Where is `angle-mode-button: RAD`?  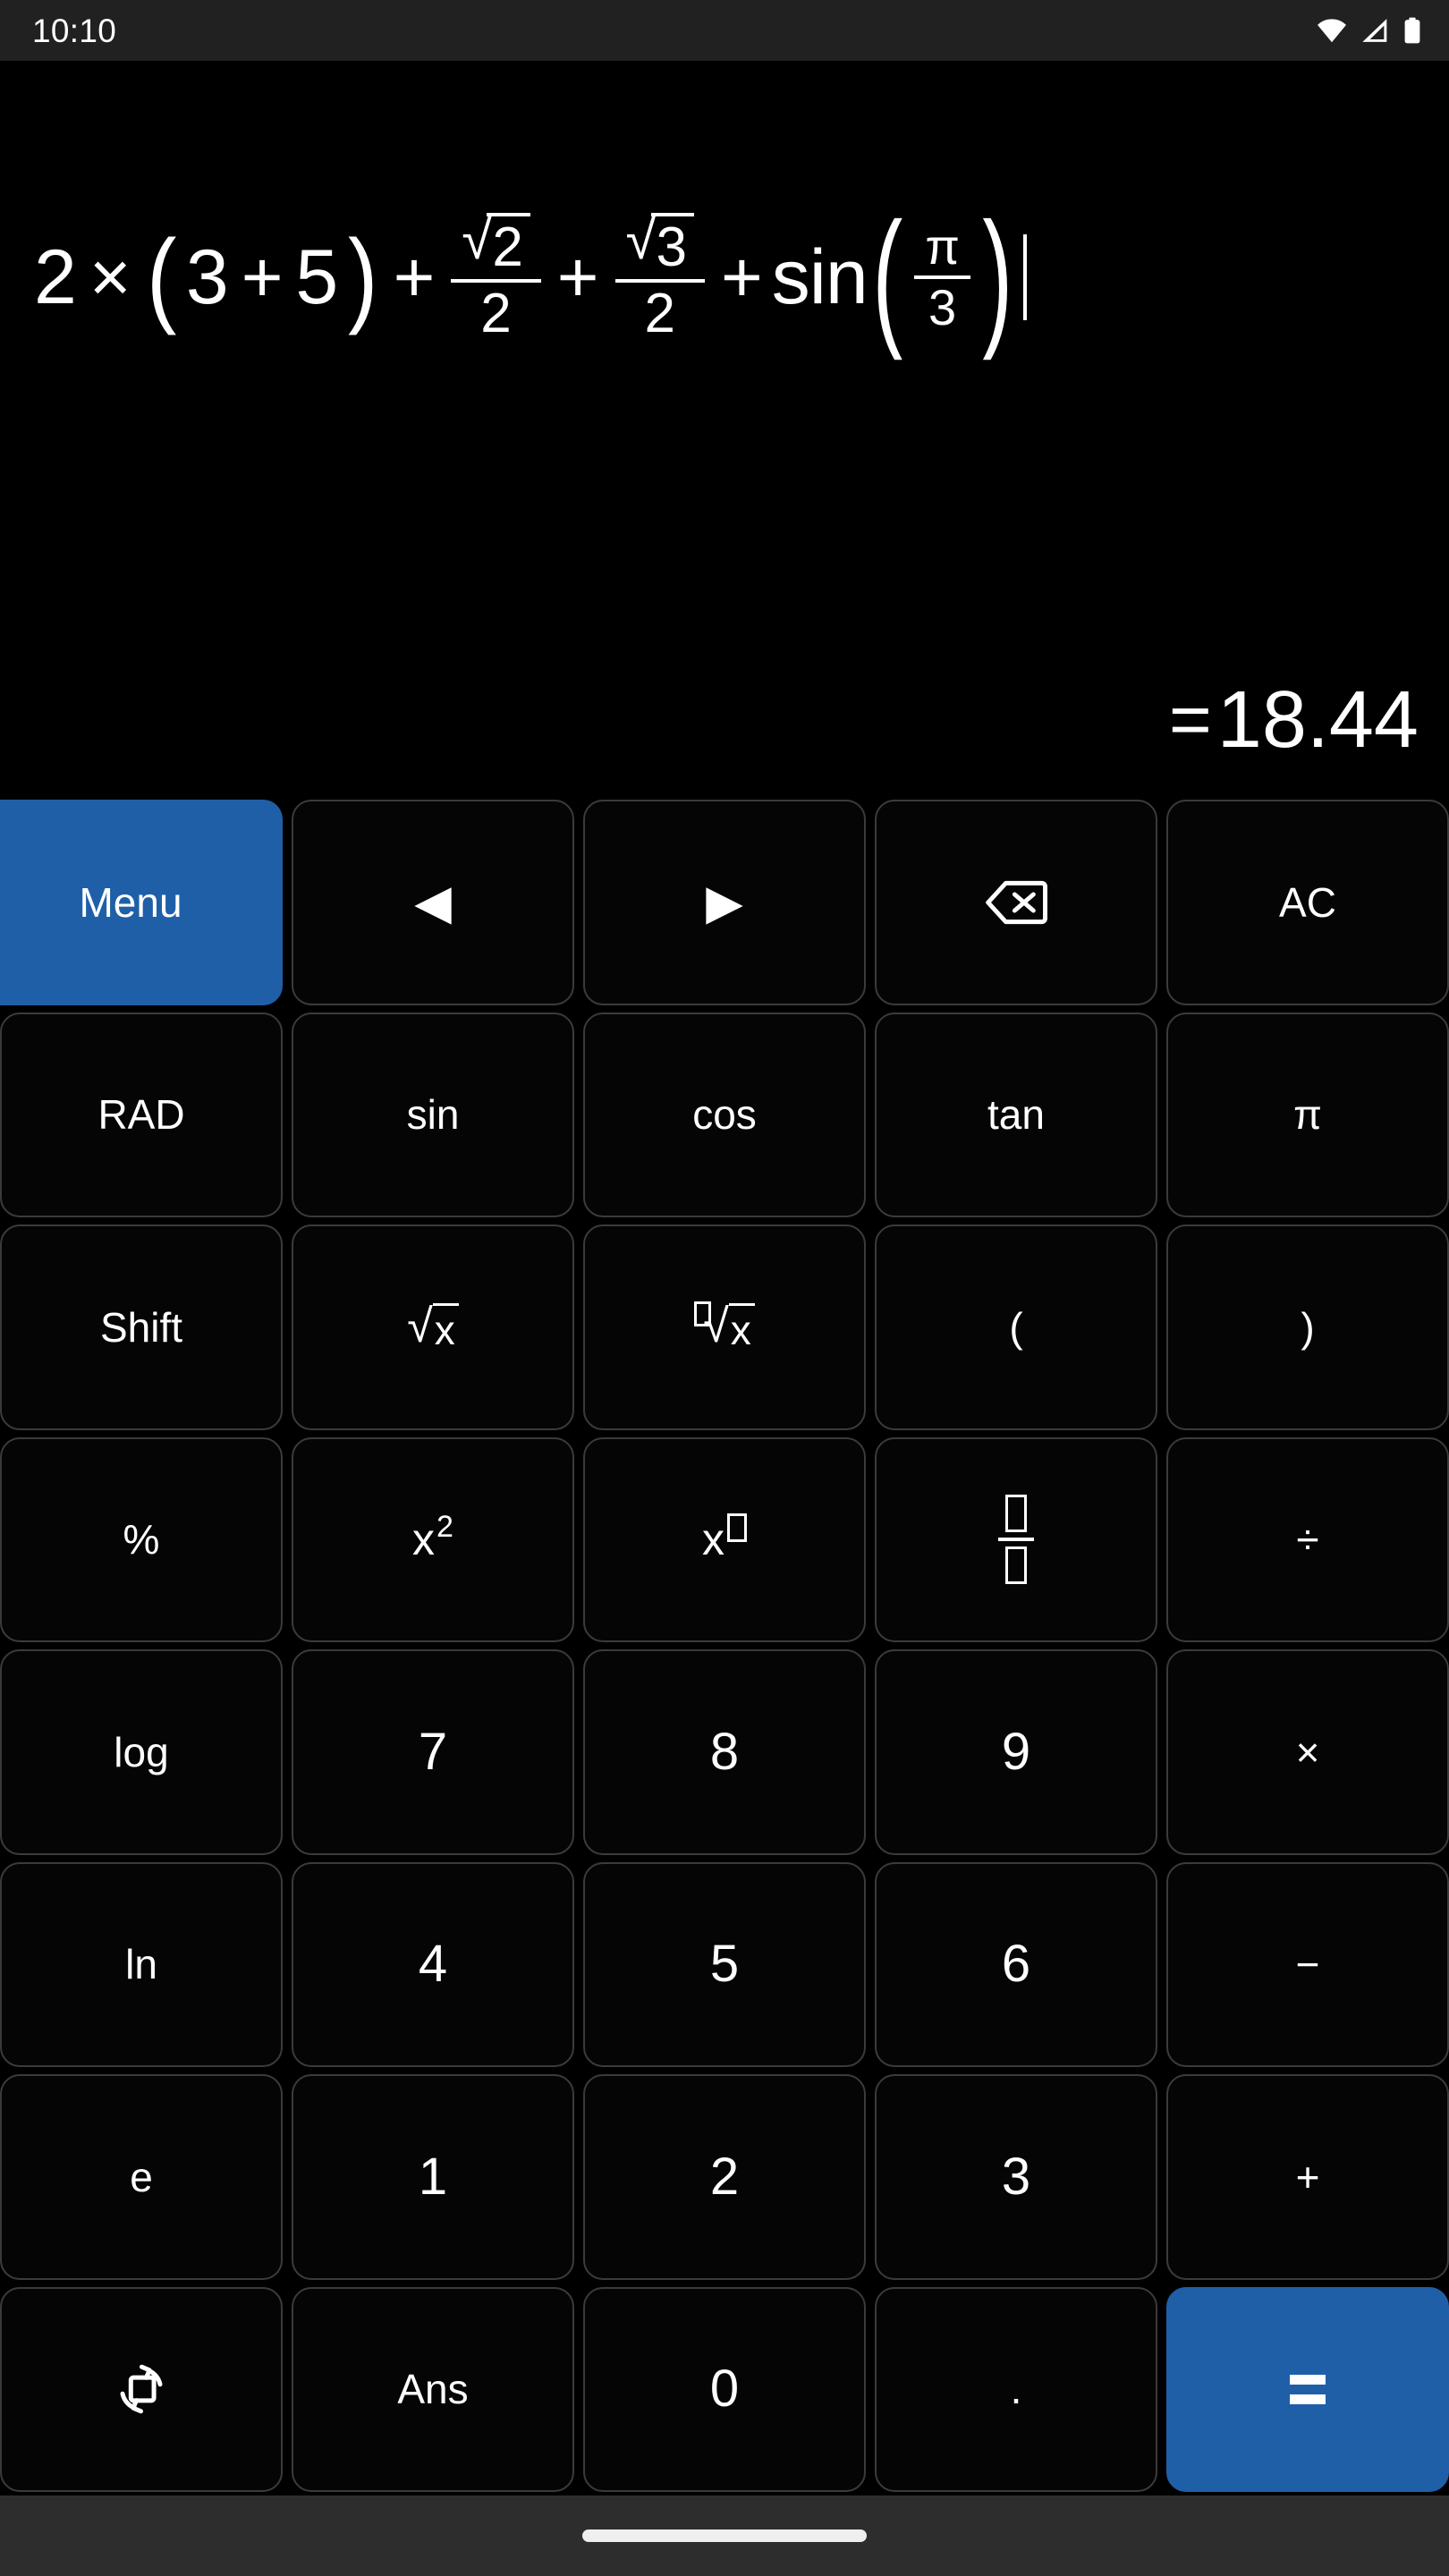 angle-mode-button: RAD is located at coordinates (141, 1114).